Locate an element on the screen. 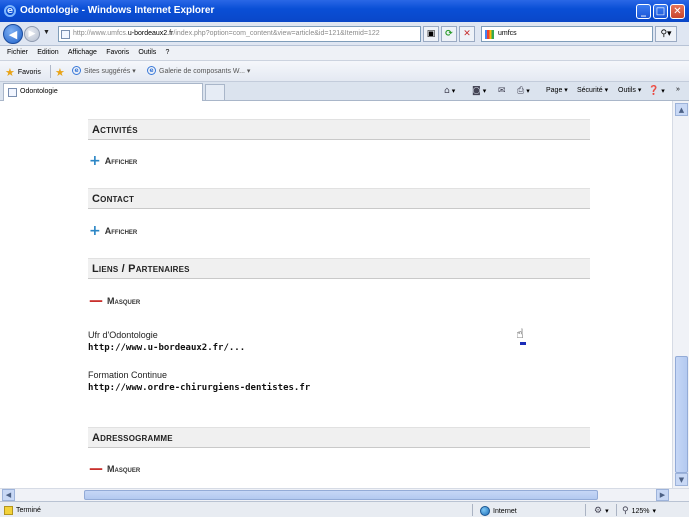 This screenshot has height=517, width=689. zoom-icon: ⚲ is located at coordinates (625, 511).